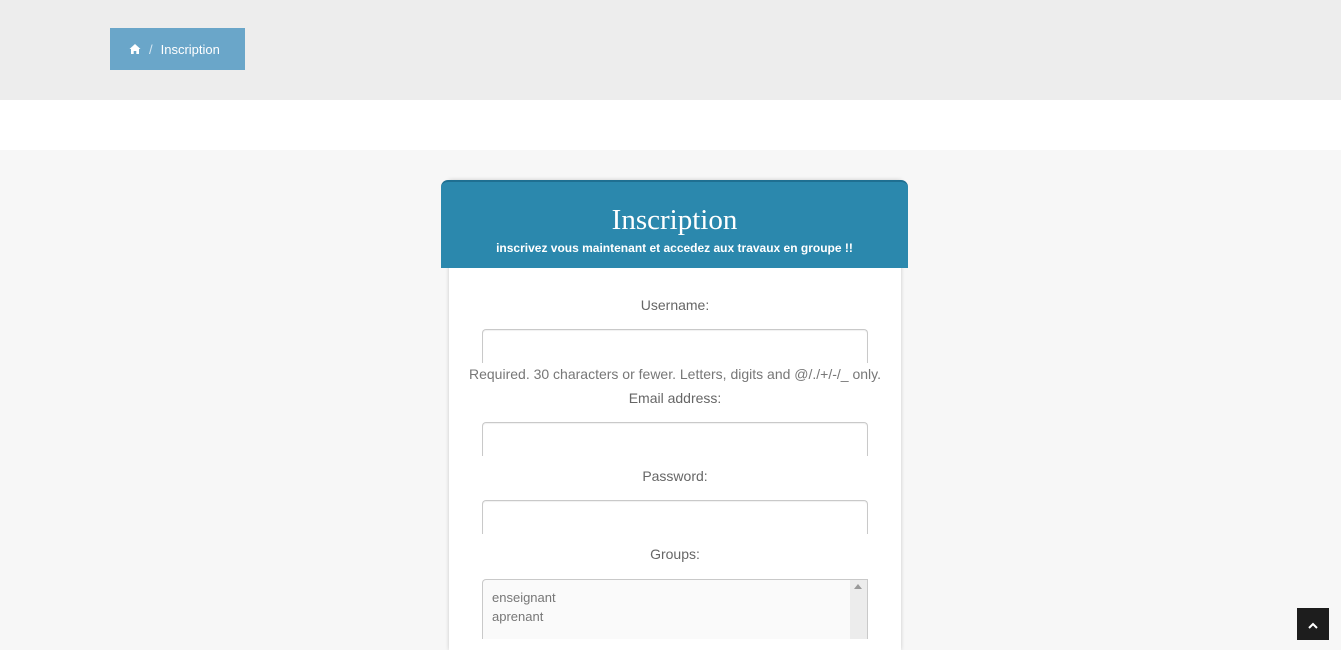 This screenshot has width=1341, height=650. I want to click on email-input, so click(675, 439).